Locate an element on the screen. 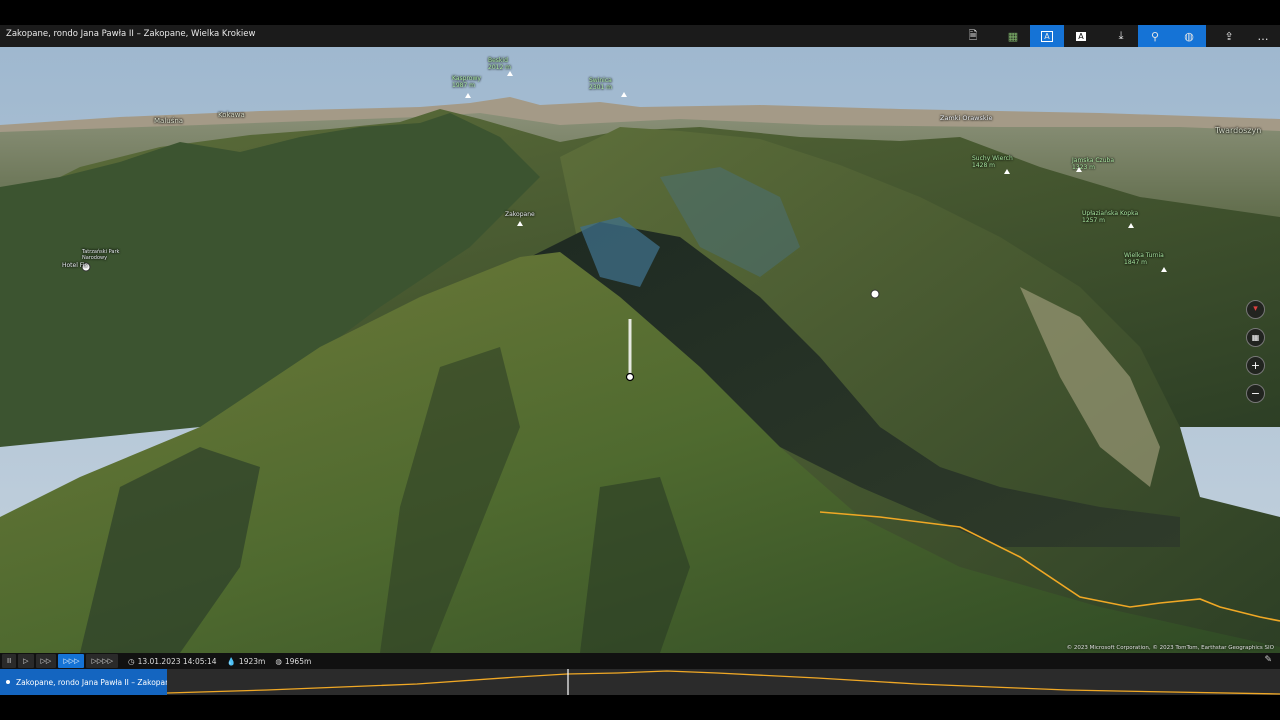 This screenshot has width=1280, height=720. elevation-chart is located at coordinates (723, 682).